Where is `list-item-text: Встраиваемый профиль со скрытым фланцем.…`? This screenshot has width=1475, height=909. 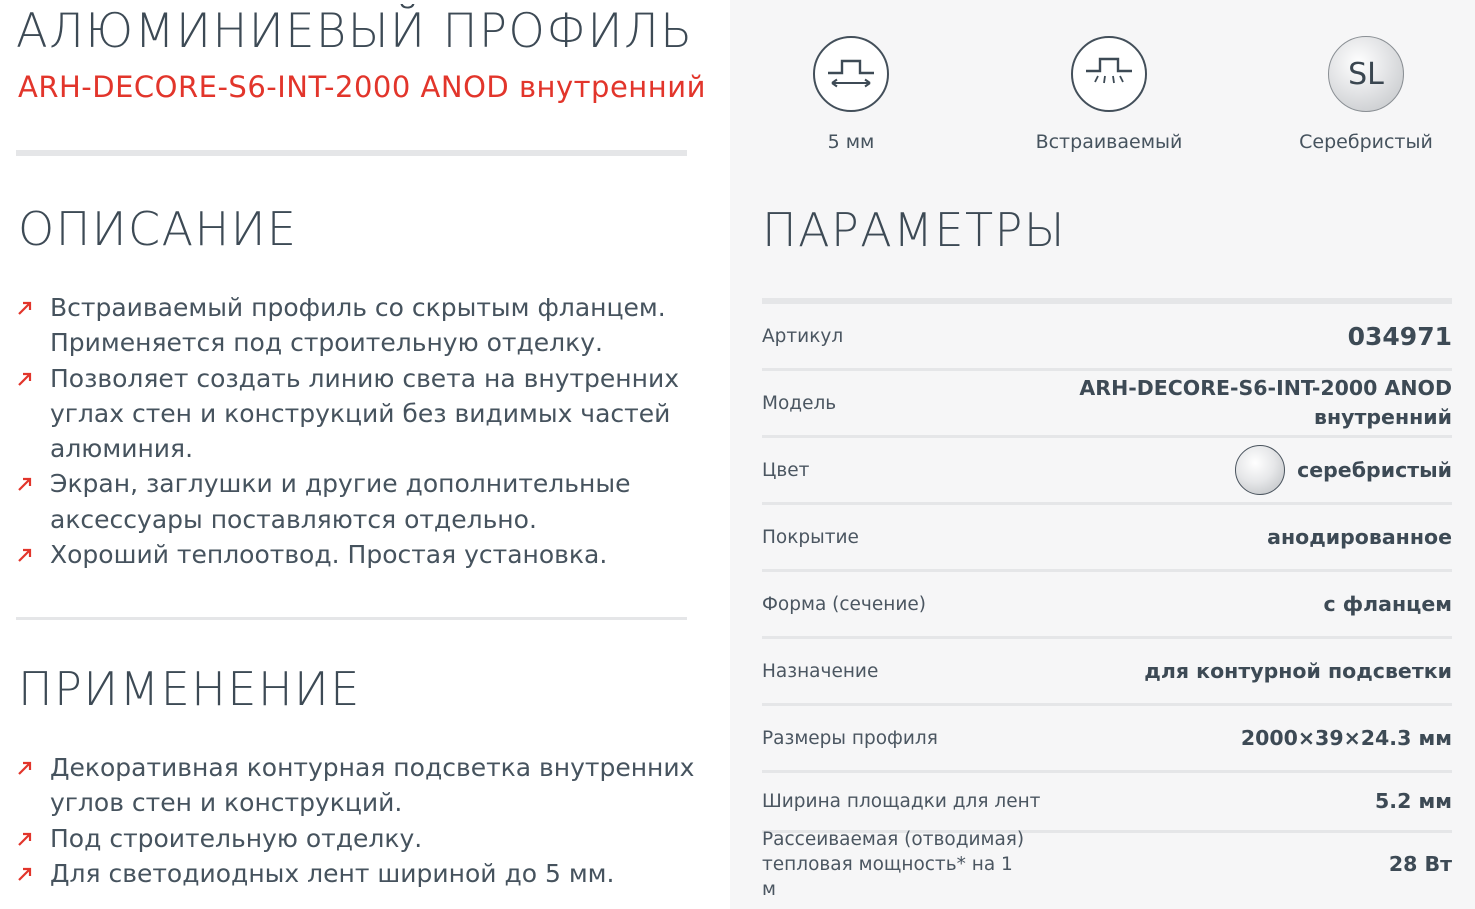
list-item-text: Встраиваемый профиль со скрытым фланцем.… is located at coordinates (358, 325).